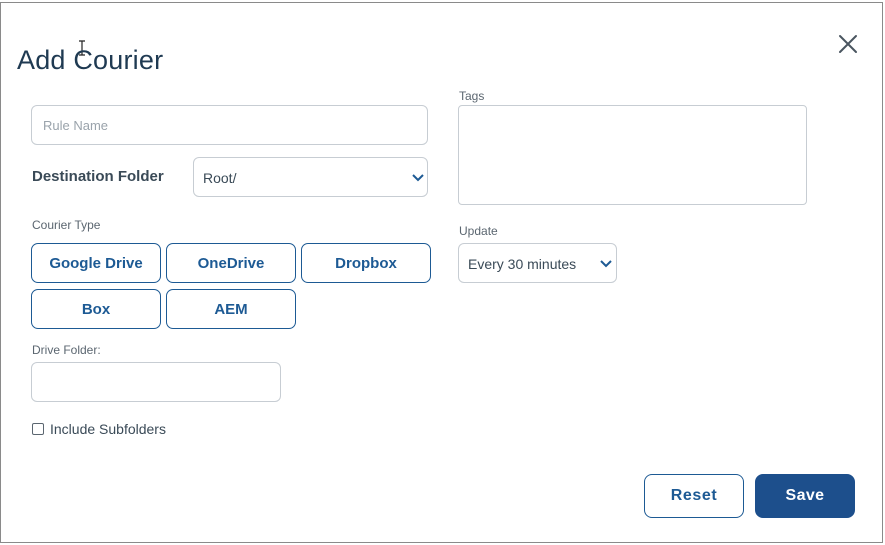  What do you see at coordinates (632, 155) in the screenshot?
I see `tags-input` at bounding box center [632, 155].